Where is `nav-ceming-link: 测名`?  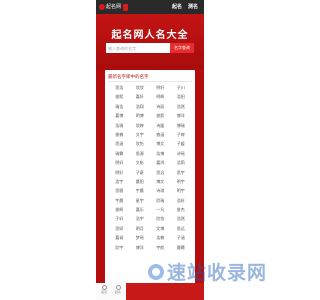
nav-ceming-link: 测名 is located at coordinates (193, 7).